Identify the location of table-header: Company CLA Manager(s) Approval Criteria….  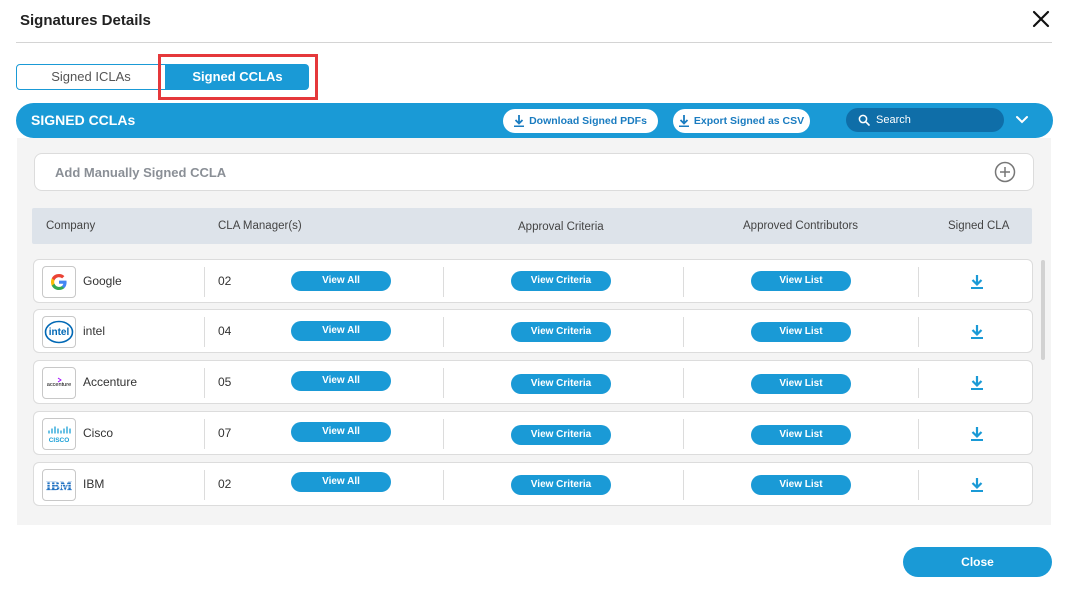
(532, 226).